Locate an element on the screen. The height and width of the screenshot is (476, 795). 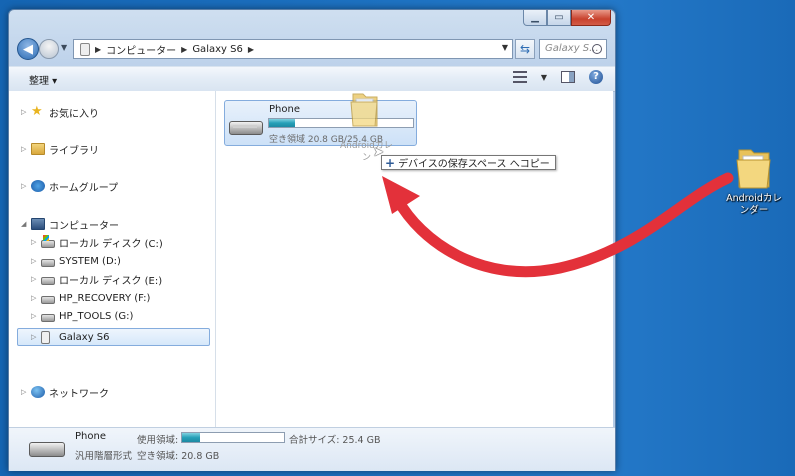
plus-icon: + is located at coordinates (390, 162).